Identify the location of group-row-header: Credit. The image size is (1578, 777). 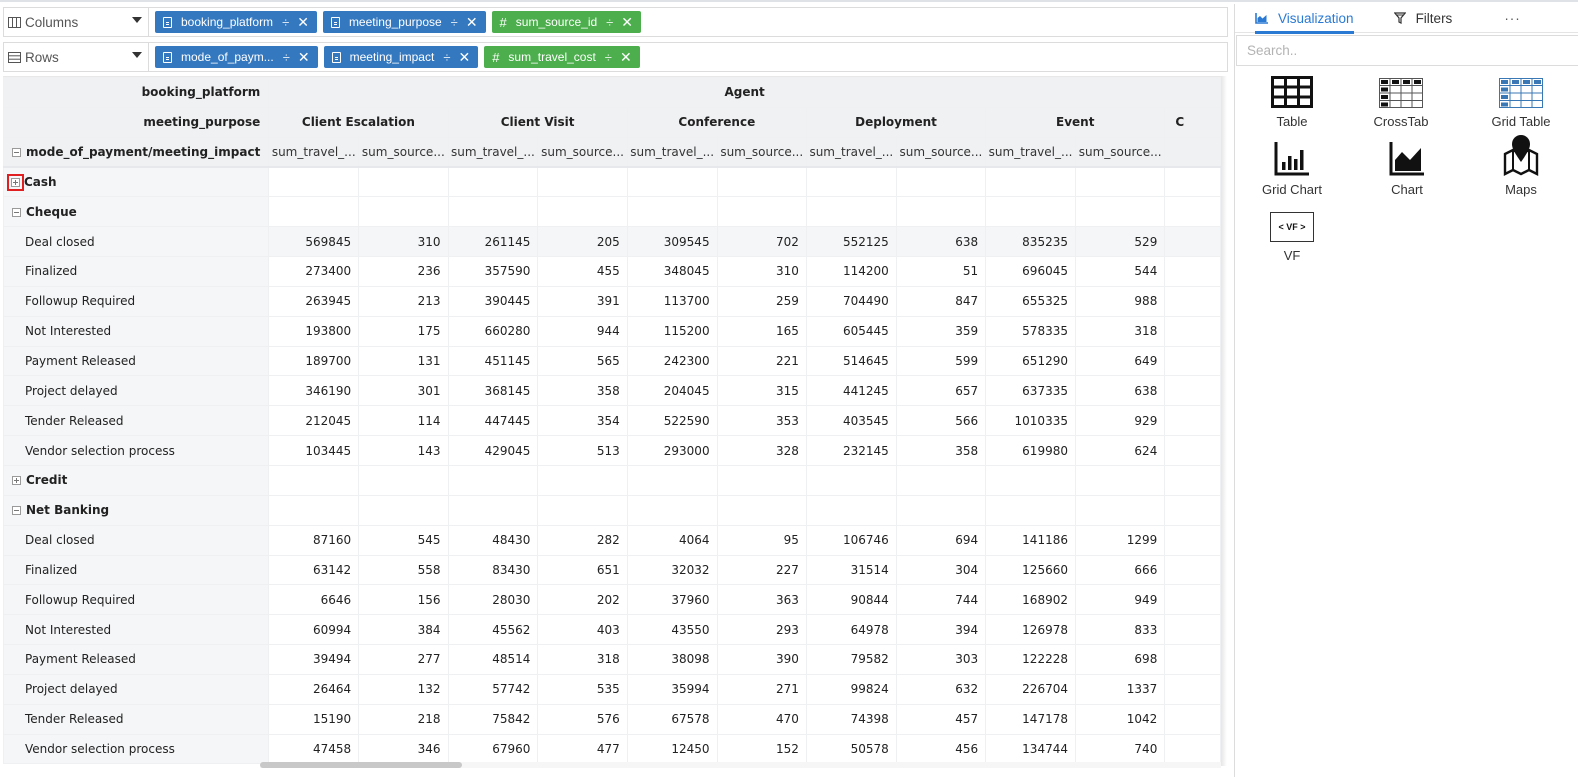
(136, 480).